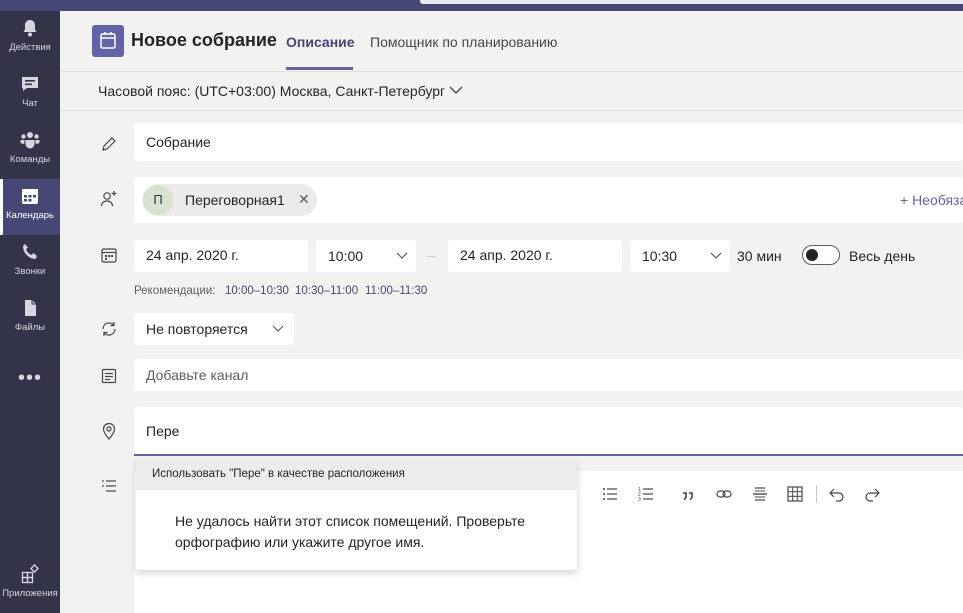  Describe the element at coordinates (610, 494) in the screenshot. I see `bulleted-list-icon` at that location.